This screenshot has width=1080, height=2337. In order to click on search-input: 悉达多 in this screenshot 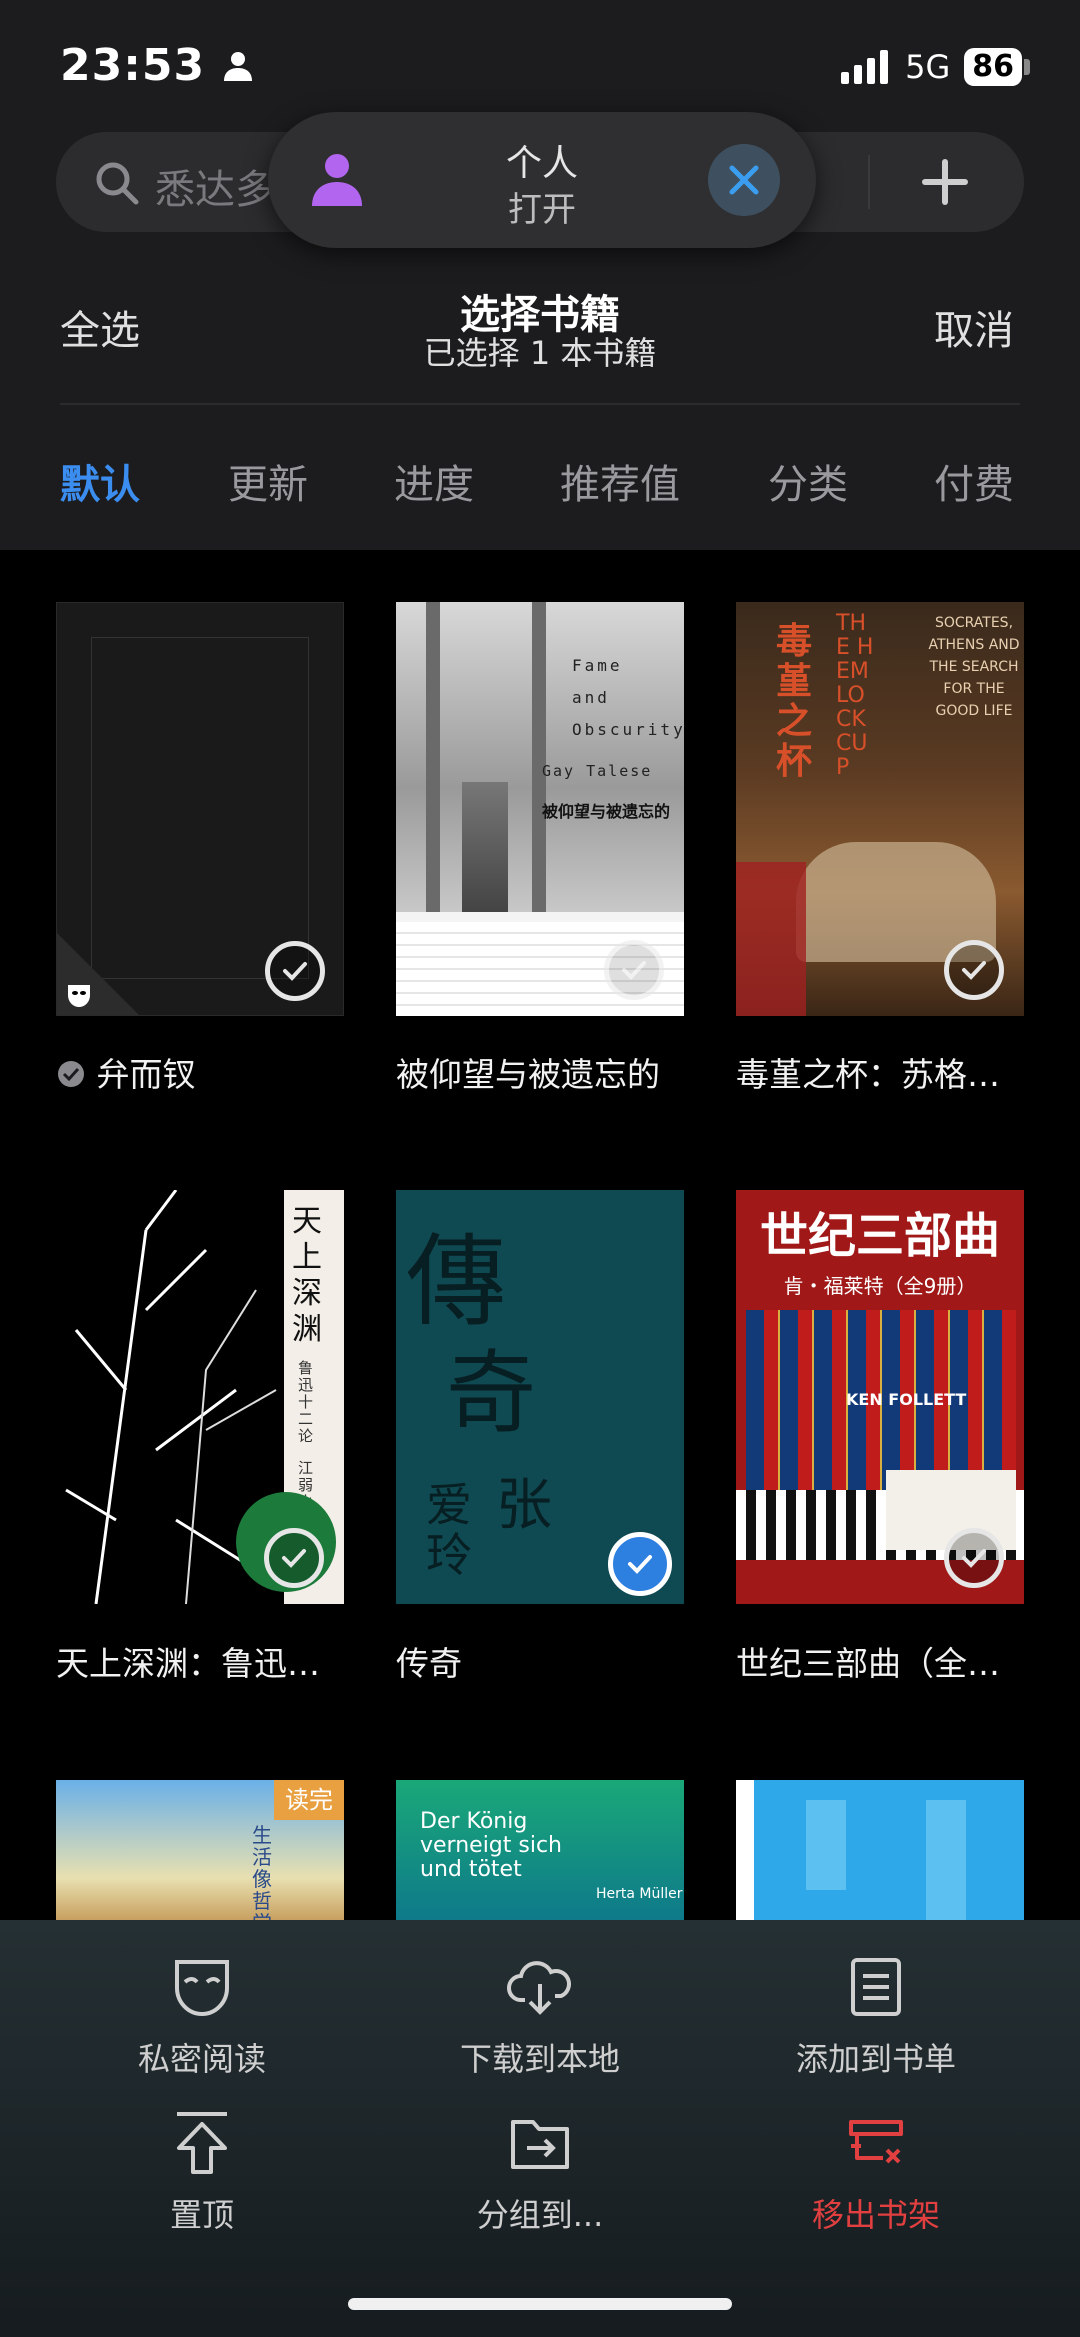, I will do `click(215, 186)`.